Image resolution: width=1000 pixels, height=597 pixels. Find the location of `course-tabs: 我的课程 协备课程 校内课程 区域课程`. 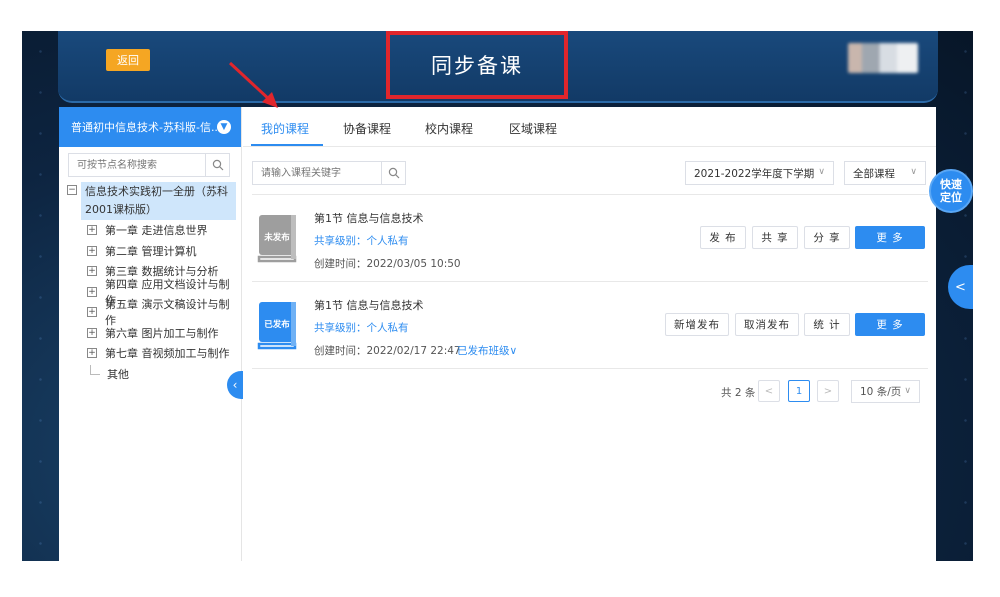

course-tabs: 我的课程 协备课程 校内课程 区域课程 is located at coordinates (589, 127).